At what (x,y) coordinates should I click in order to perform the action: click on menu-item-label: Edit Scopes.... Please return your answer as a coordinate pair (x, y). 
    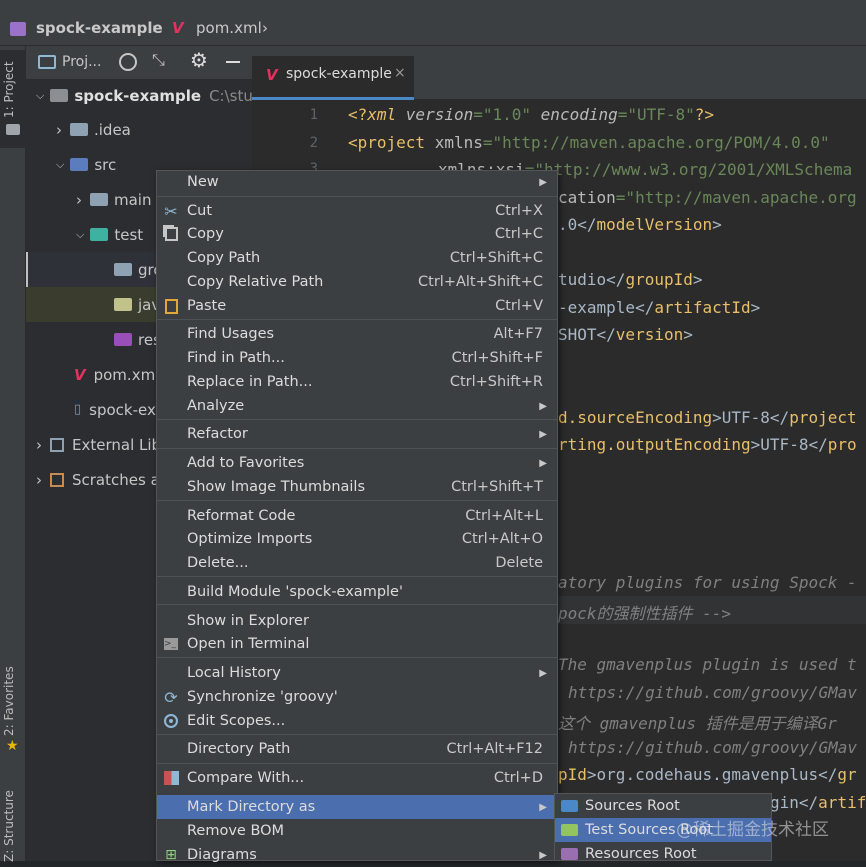
    Looking at the image, I should click on (236, 721).